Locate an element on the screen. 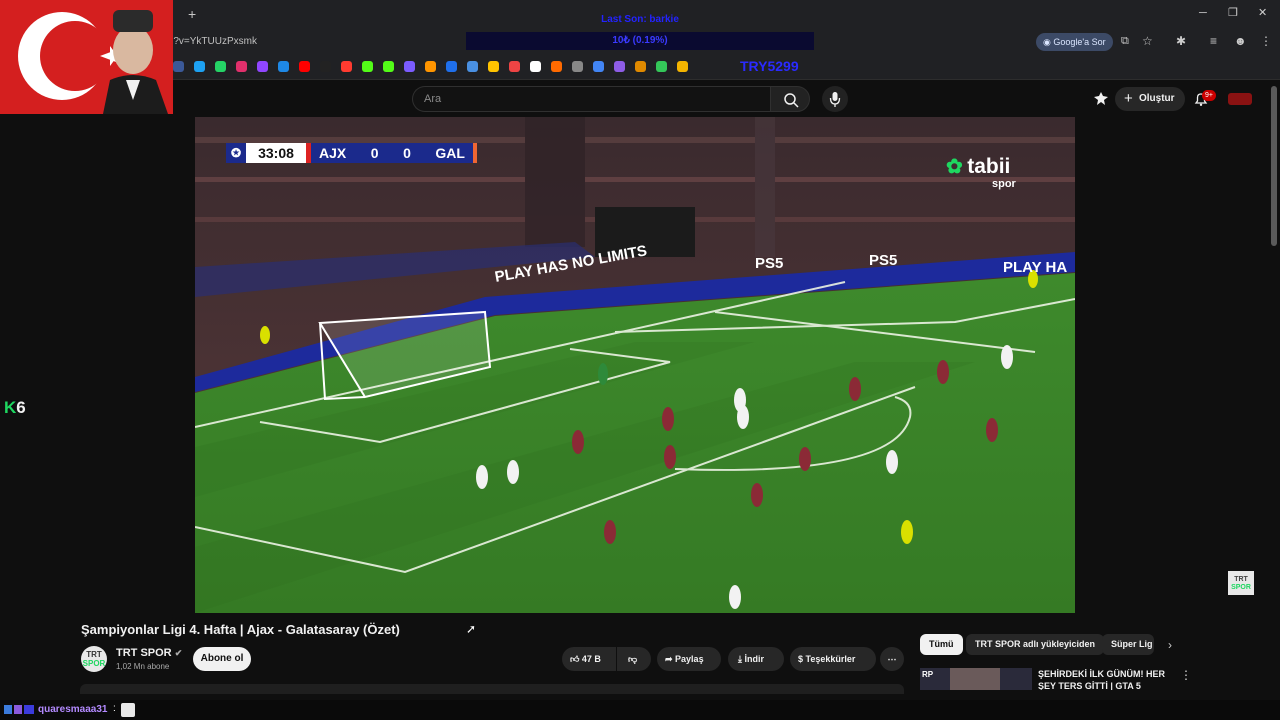 The width and height of the screenshot is (1280, 720). tabii-sub: spor is located at coordinates (1004, 184).